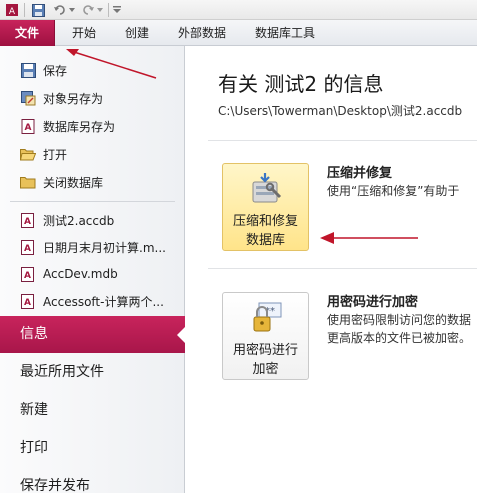  I want to click on section-description: 使用密码限制访问您的数据, so click(399, 320).